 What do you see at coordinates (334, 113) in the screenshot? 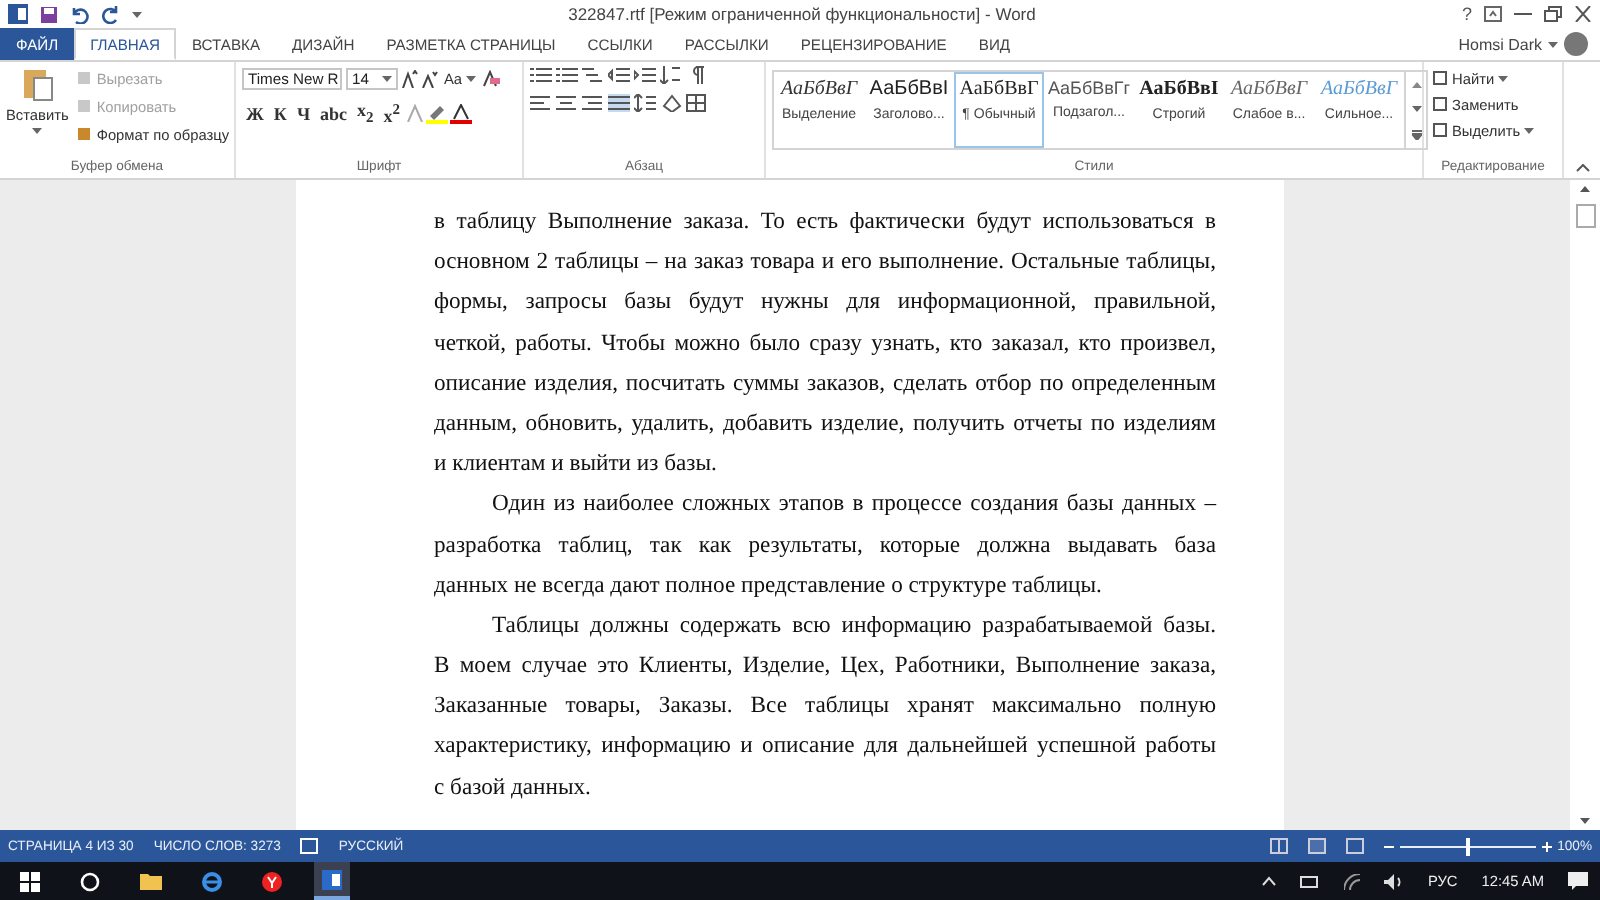
I see `format-button: abc` at bounding box center [334, 113].